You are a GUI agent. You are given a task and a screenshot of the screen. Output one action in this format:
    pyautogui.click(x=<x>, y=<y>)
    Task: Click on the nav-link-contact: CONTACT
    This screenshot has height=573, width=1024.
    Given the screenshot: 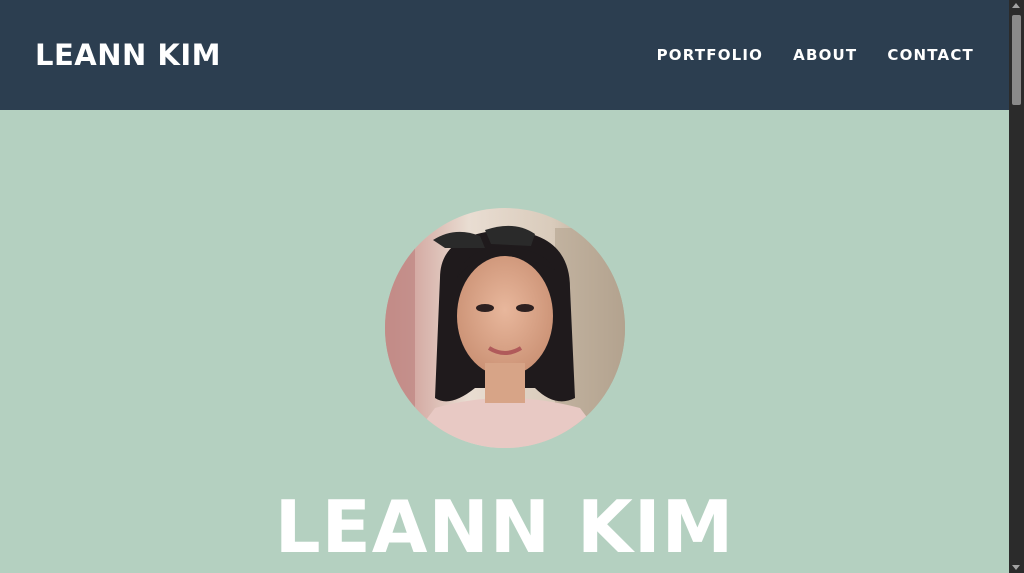 What is the action you would take?
    pyautogui.click(x=930, y=55)
    